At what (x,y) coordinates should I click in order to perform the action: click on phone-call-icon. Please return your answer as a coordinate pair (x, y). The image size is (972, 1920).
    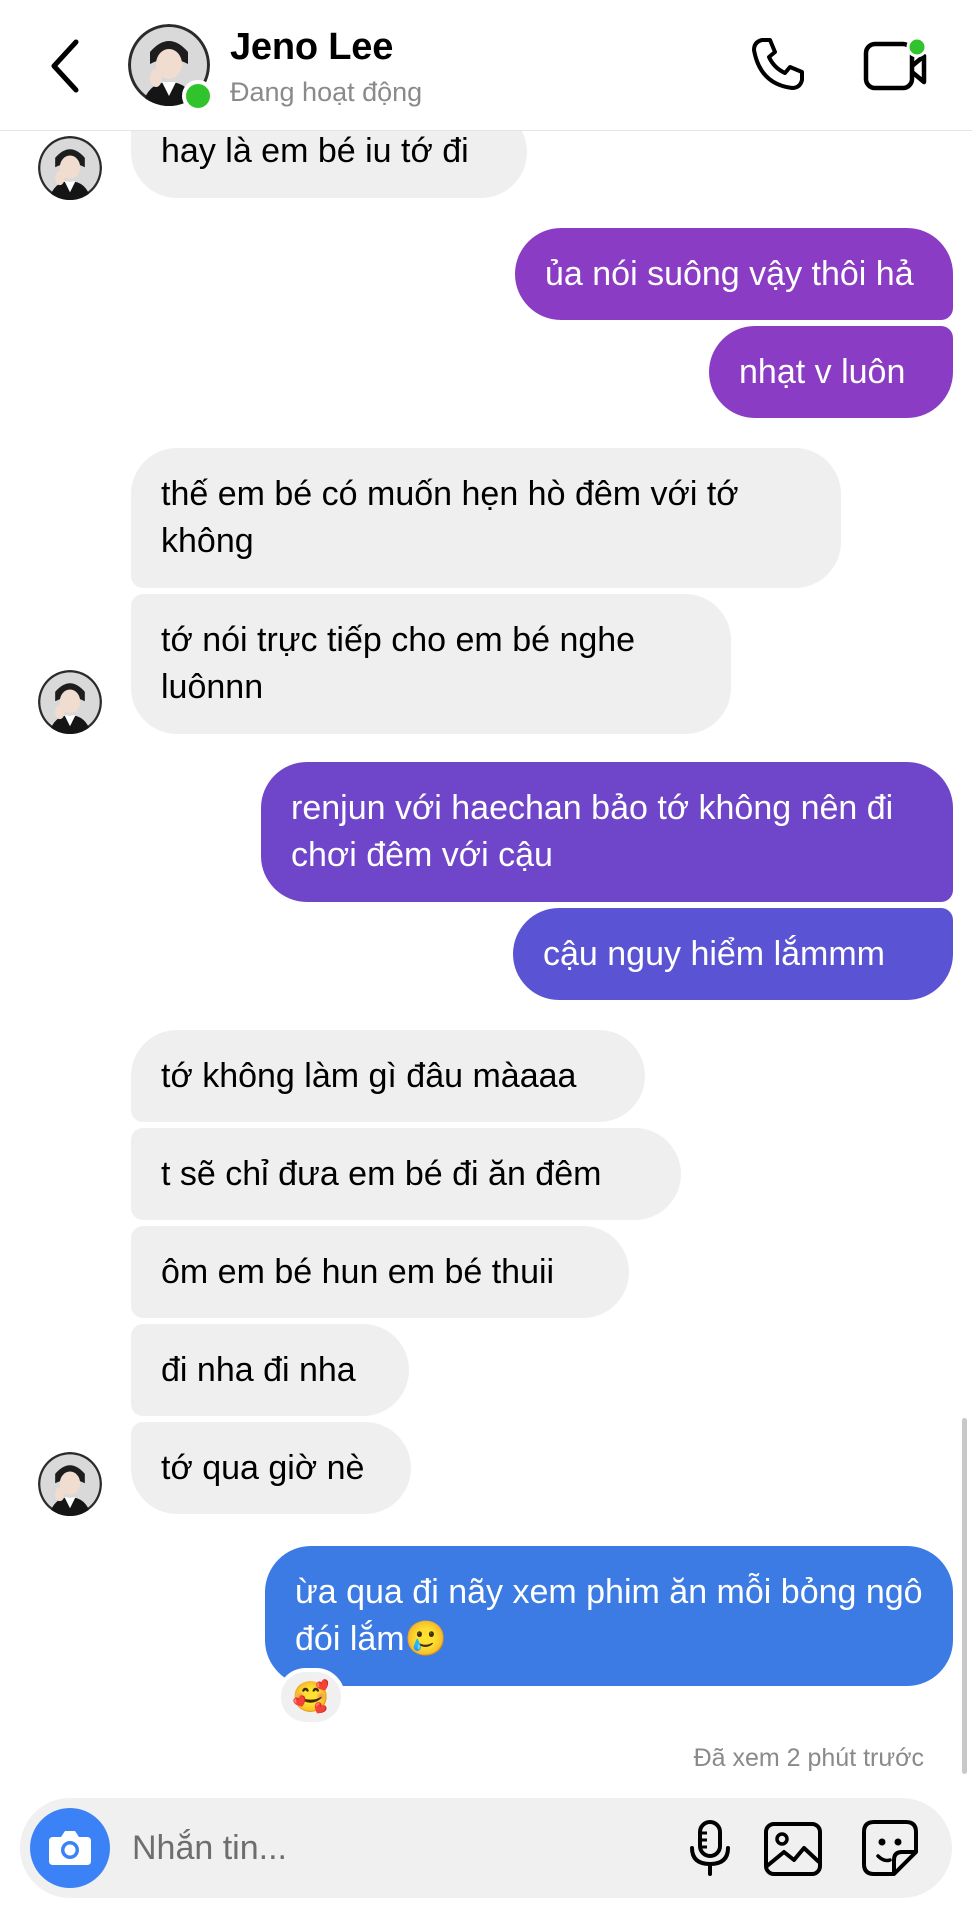
    Looking at the image, I should click on (778, 64).